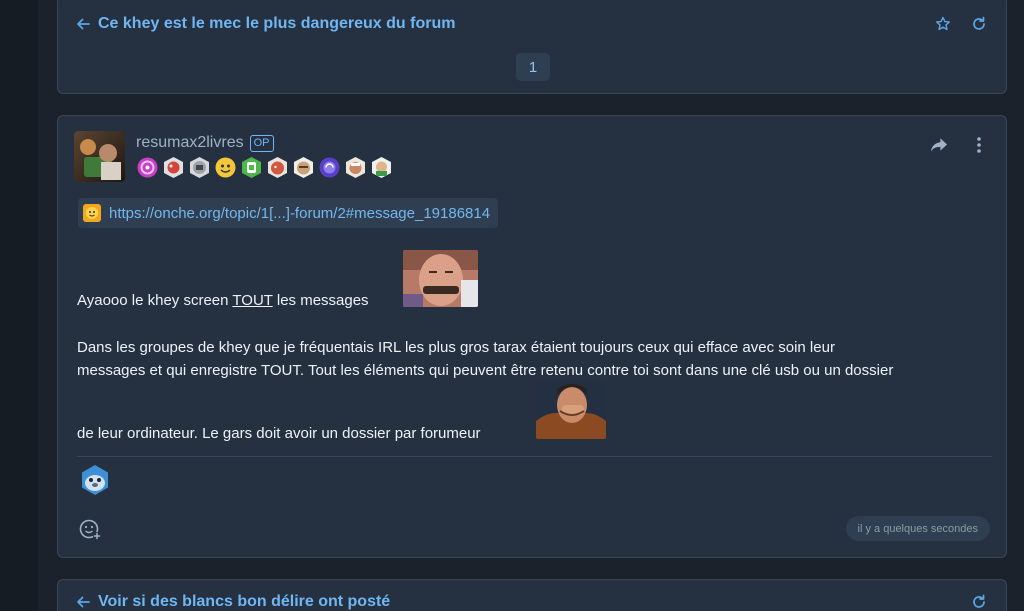 Image resolution: width=1024 pixels, height=611 pixels. What do you see at coordinates (90, 529) in the screenshot?
I see `add-reaction-icon` at bounding box center [90, 529].